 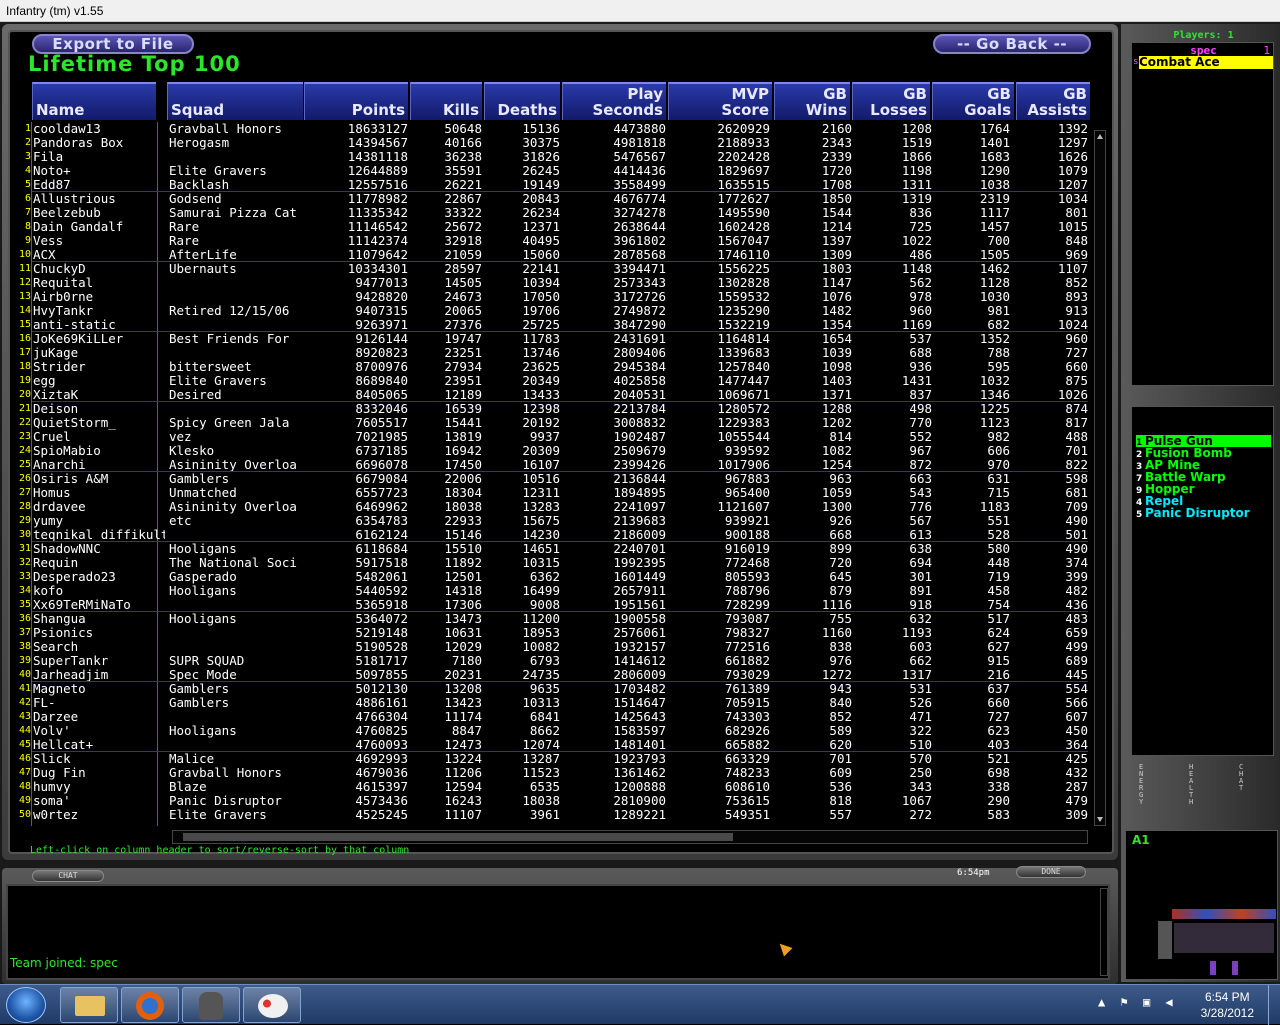 I want to click on show-hidden-icons-icon: ▲, so click(x=1103, y=1002).